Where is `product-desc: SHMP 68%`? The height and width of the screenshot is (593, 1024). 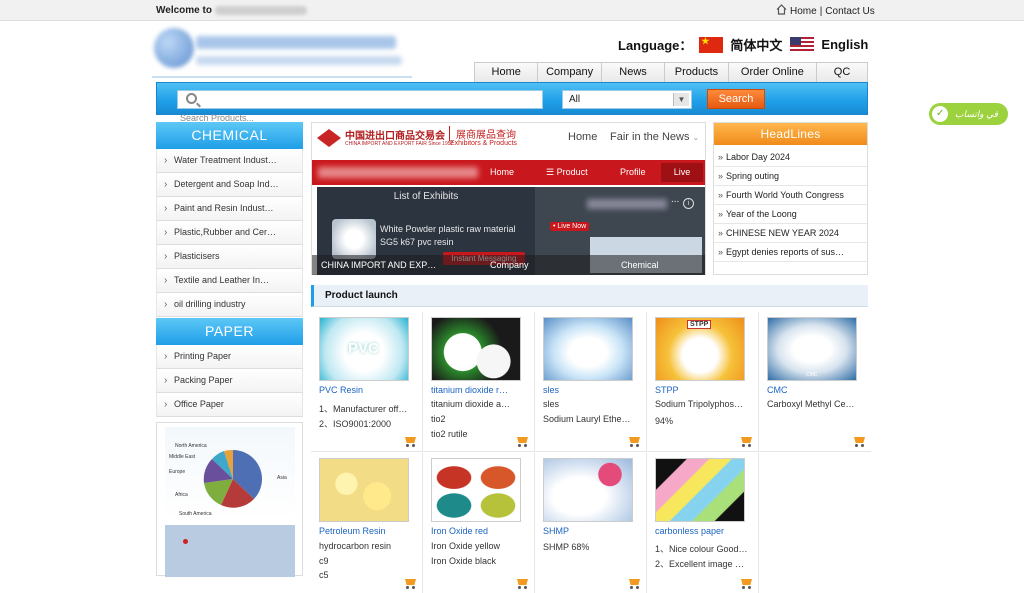 product-desc: SHMP 68% is located at coordinates (566, 547).